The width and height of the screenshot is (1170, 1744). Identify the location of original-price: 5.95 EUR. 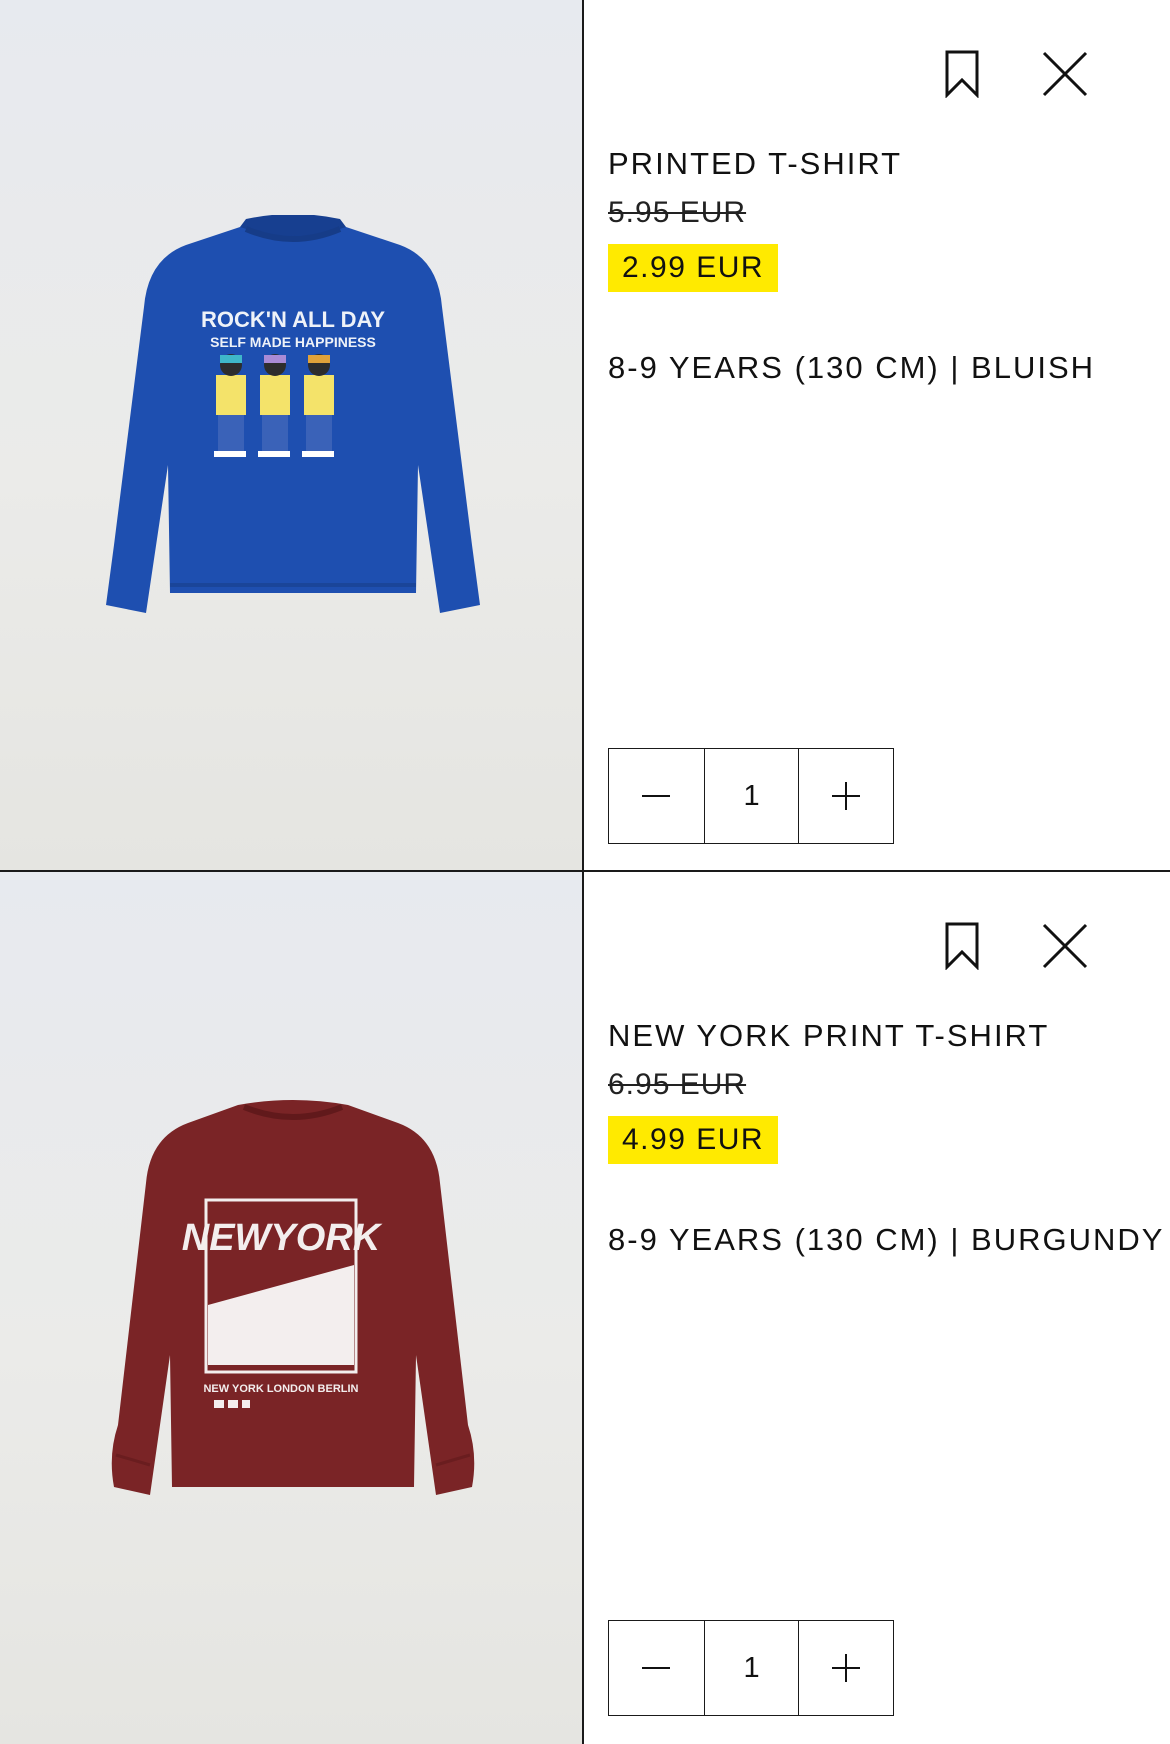
(677, 212).